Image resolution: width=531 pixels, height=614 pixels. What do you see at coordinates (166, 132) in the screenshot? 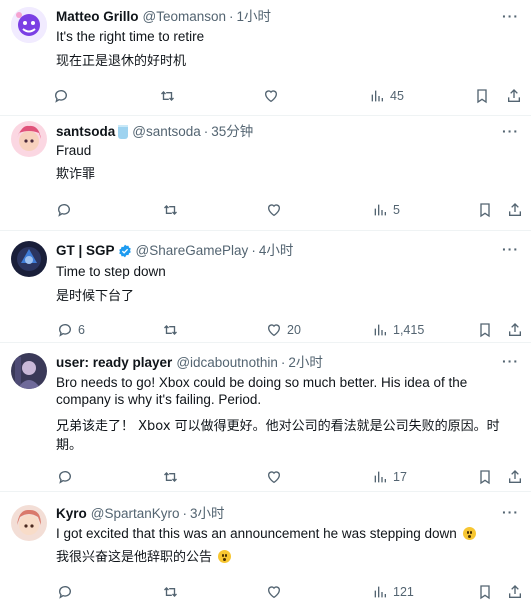
I see `author-handle: @santsoda` at bounding box center [166, 132].